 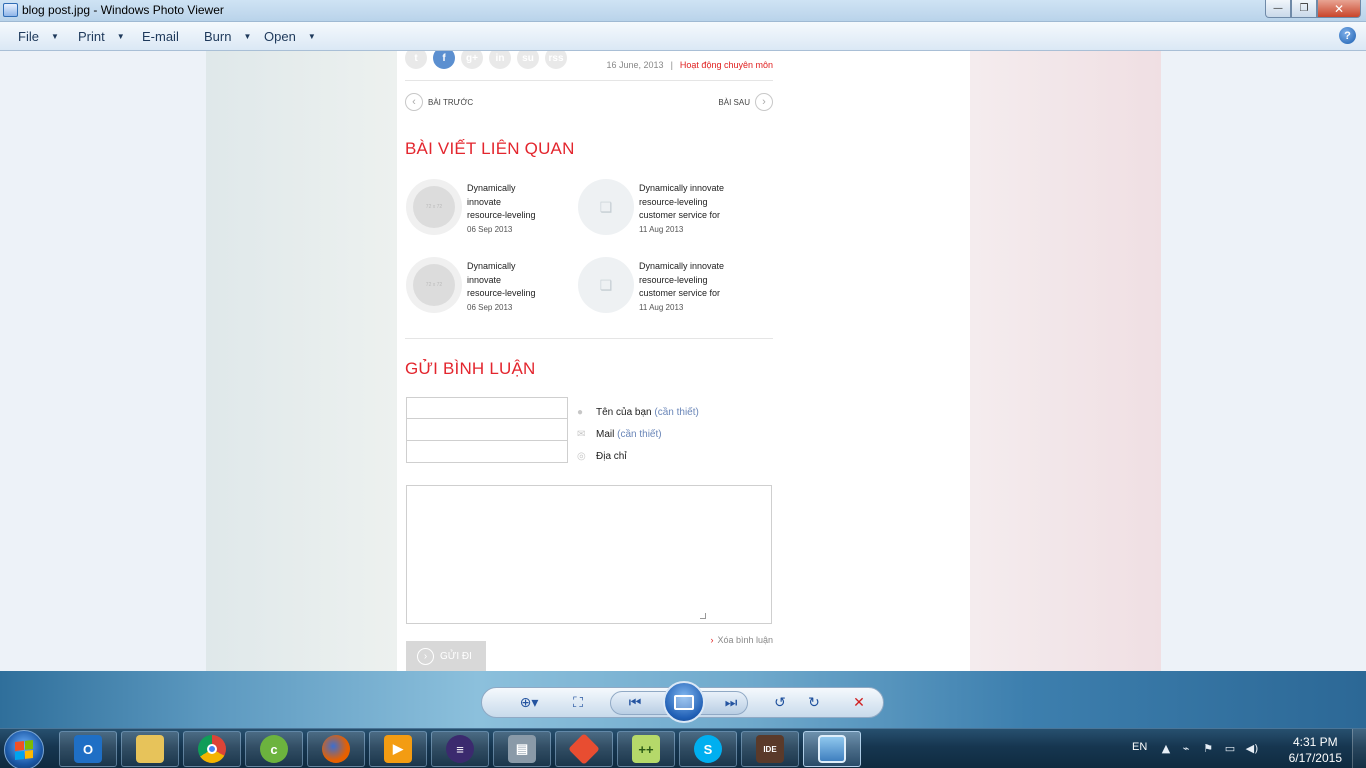 I want to click on system-tray: EN ▲ ⌁ ⚑ ▭ ◀) 4:31 PM 6/17/2015, so click(x=1246, y=748).